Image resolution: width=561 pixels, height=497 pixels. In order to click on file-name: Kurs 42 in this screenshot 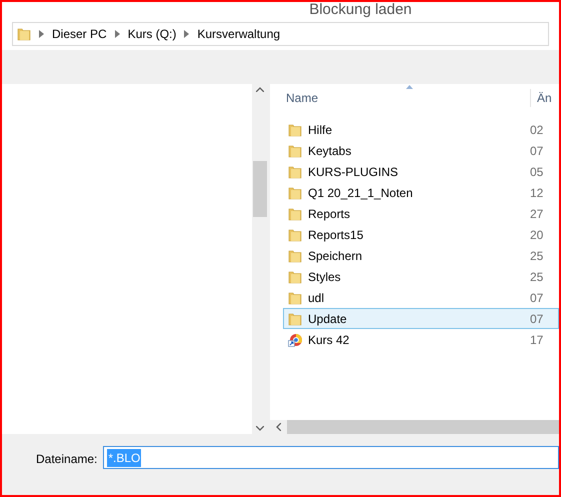, I will do `click(329, 340)`.